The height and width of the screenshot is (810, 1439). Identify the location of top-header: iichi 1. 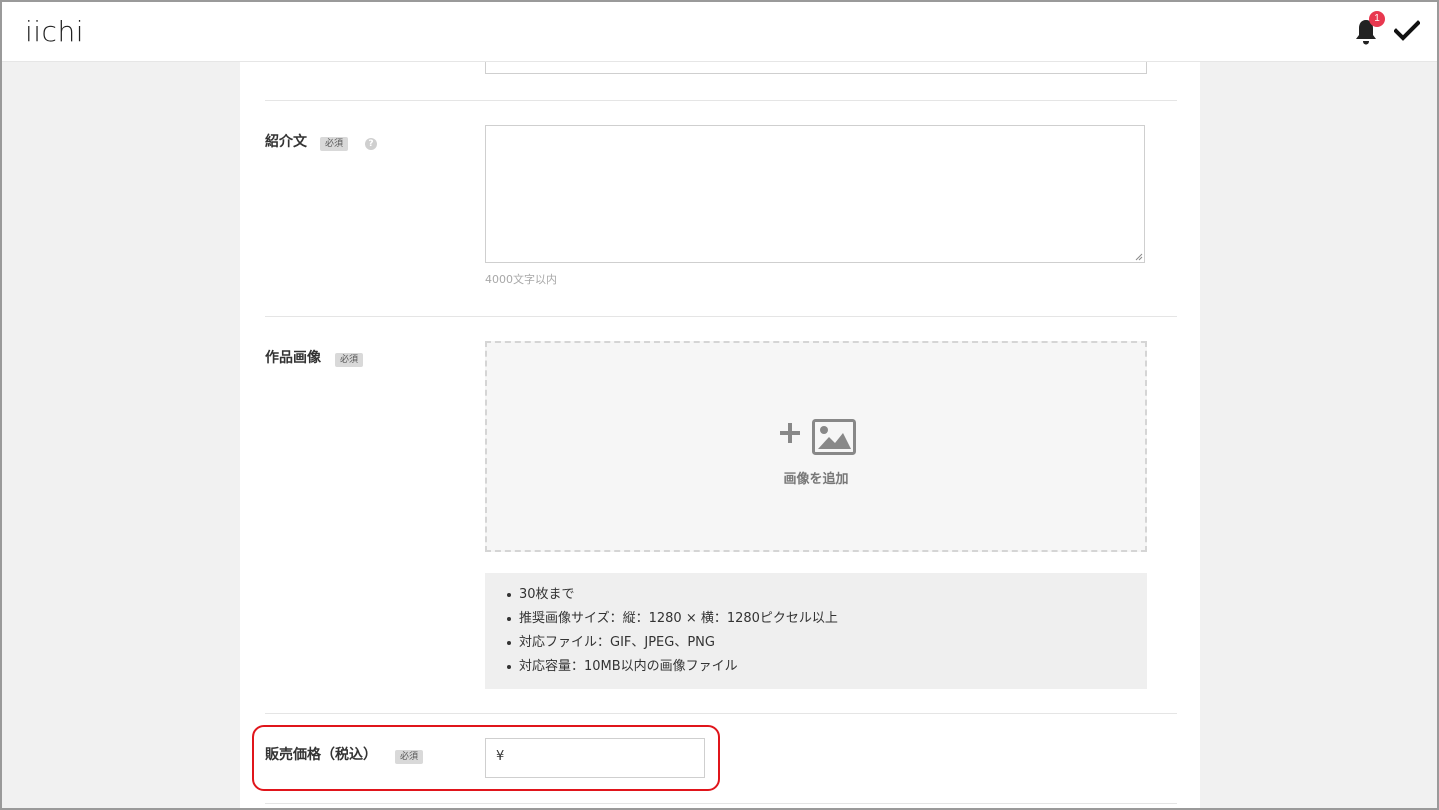
(719, 32).